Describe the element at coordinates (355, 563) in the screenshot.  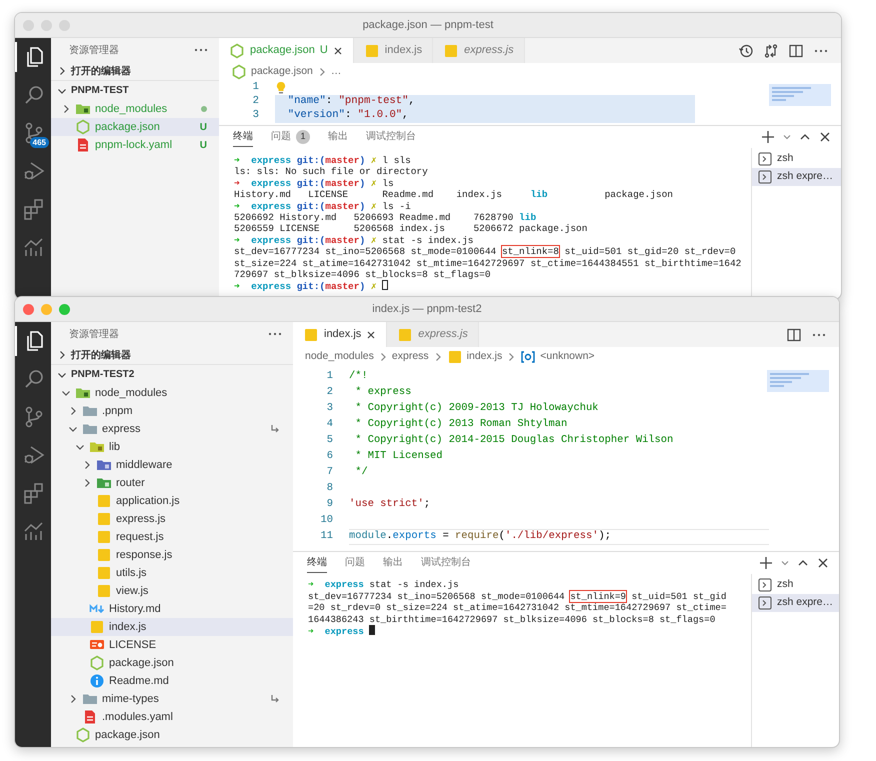
I see `panel-tab: 问题` at that location.